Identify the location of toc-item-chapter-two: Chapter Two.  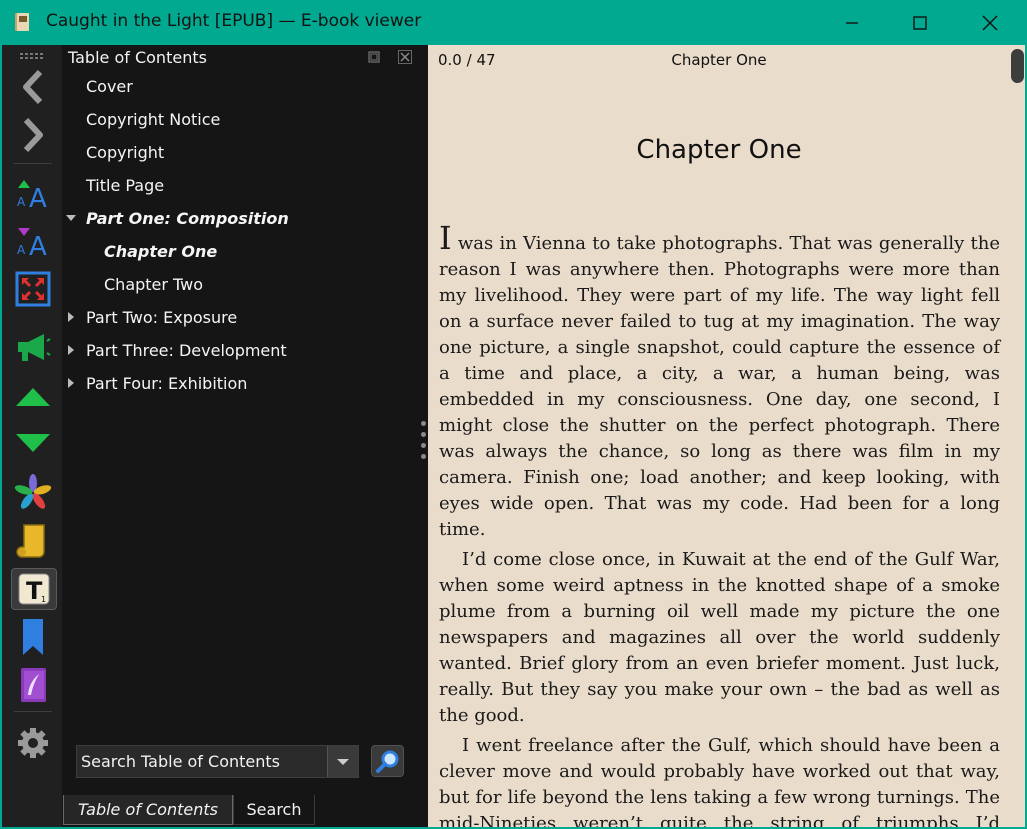
(153, 284).